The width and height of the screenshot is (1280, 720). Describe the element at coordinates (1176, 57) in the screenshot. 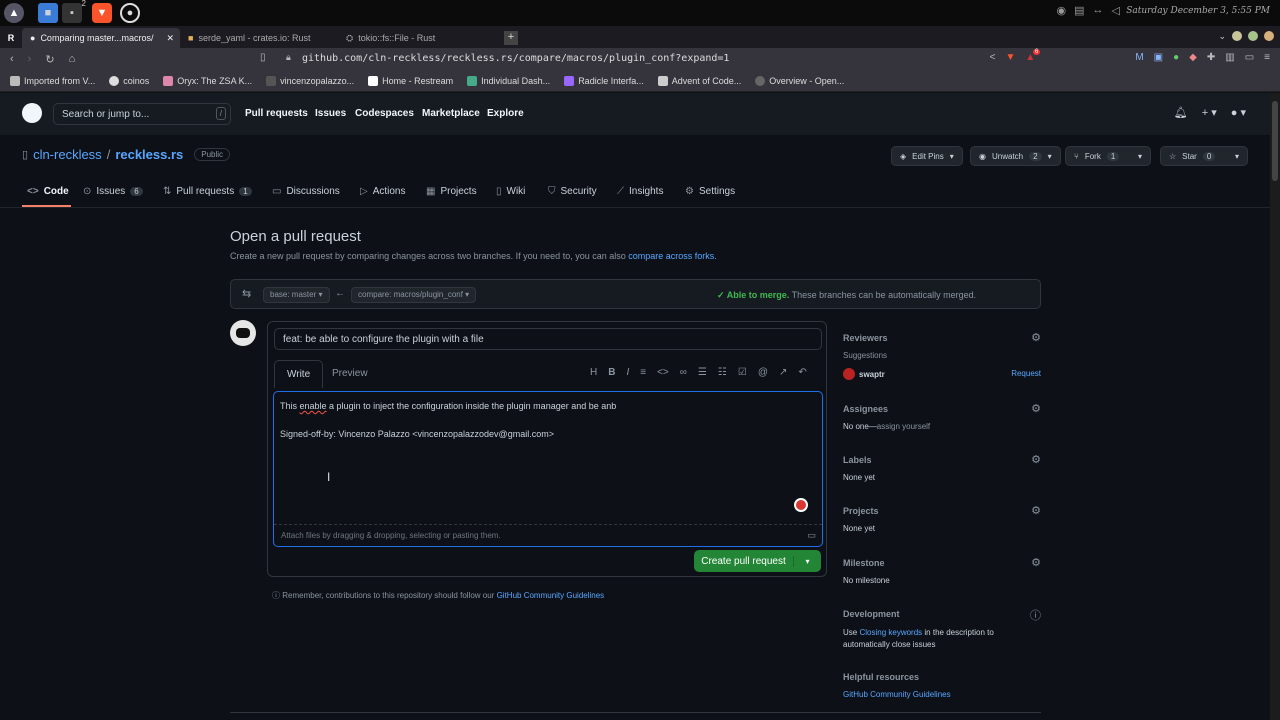

I see `extension-green-icon: ●` at that location.